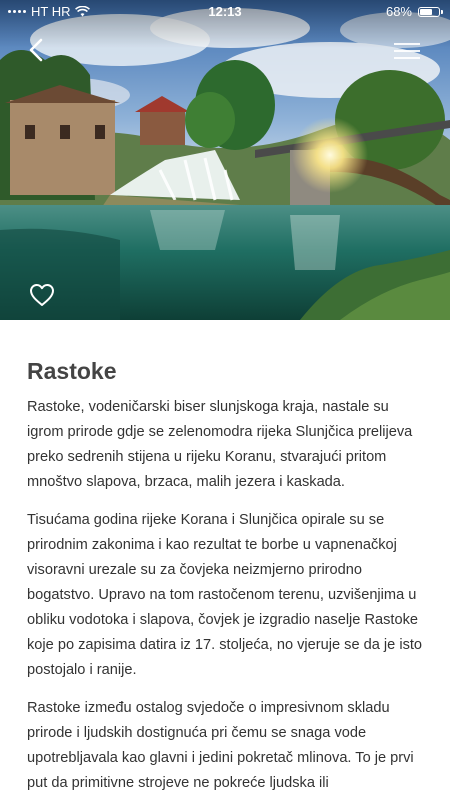  Describe the element at coordinates (426, 11) in the screenshot. I see `battery-level` at that location.